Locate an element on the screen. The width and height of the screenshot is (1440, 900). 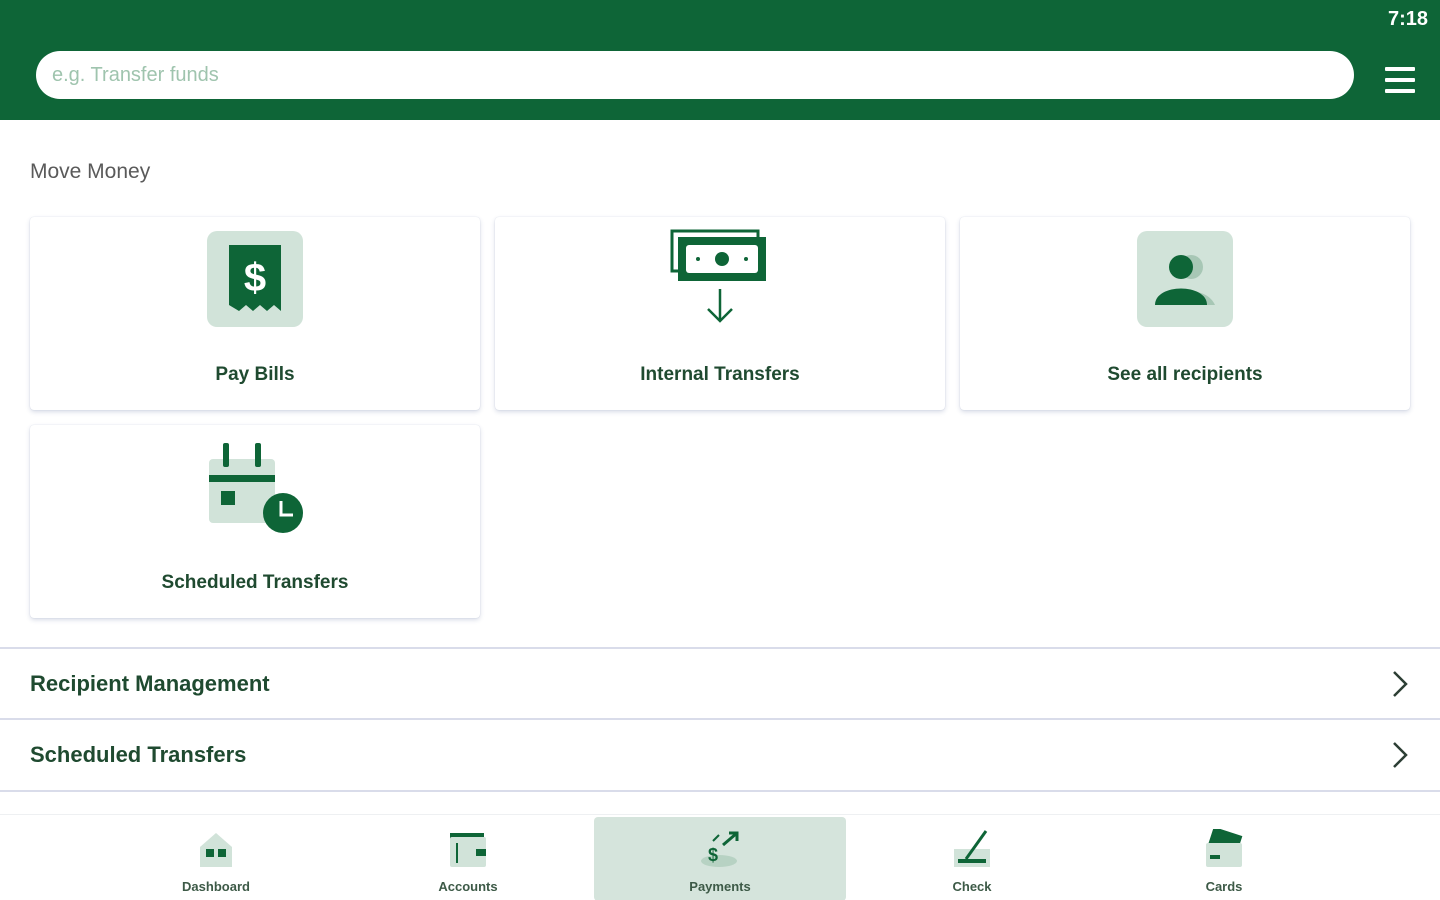
tile-label: Pay Bills is located at coordinates (255, 374).